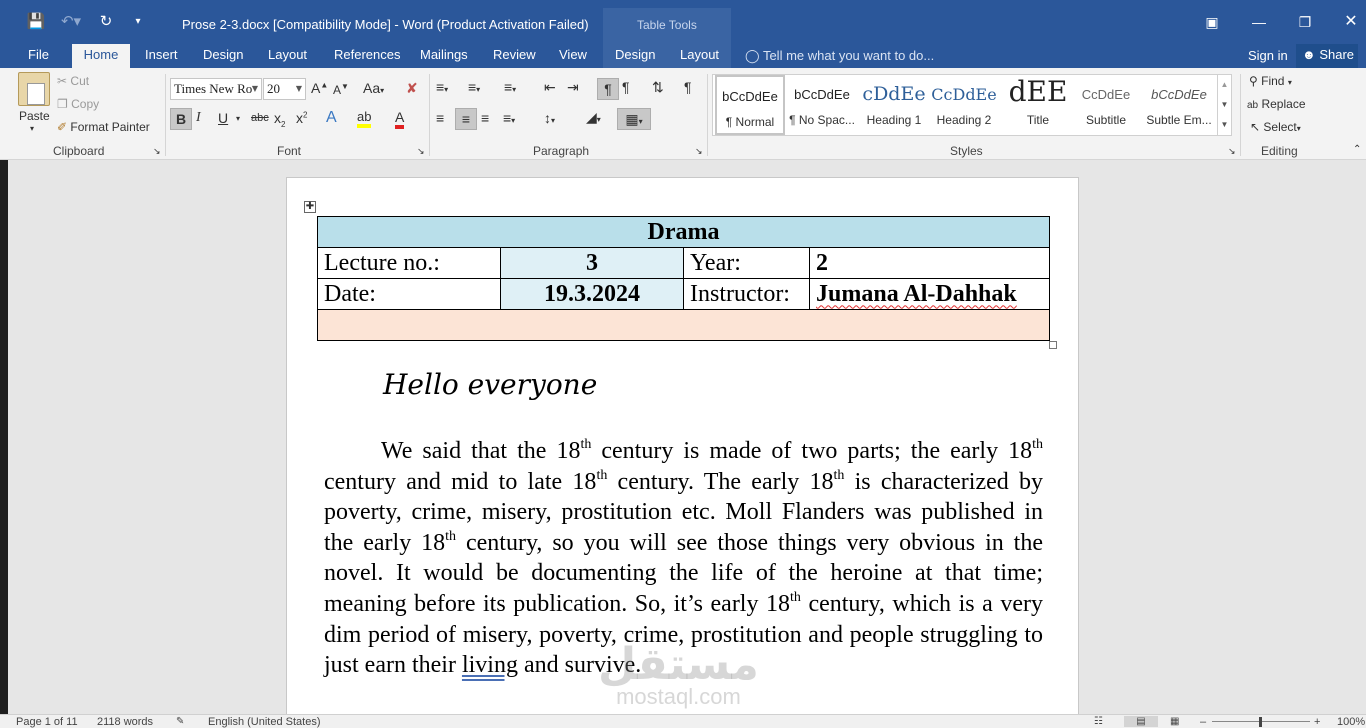 The image size is (1366, 728). What do you see at coordinates (550, 87) in the screenshot?
I see `decrease-indent-icon: ⇤` at bounding box center [550, 87].